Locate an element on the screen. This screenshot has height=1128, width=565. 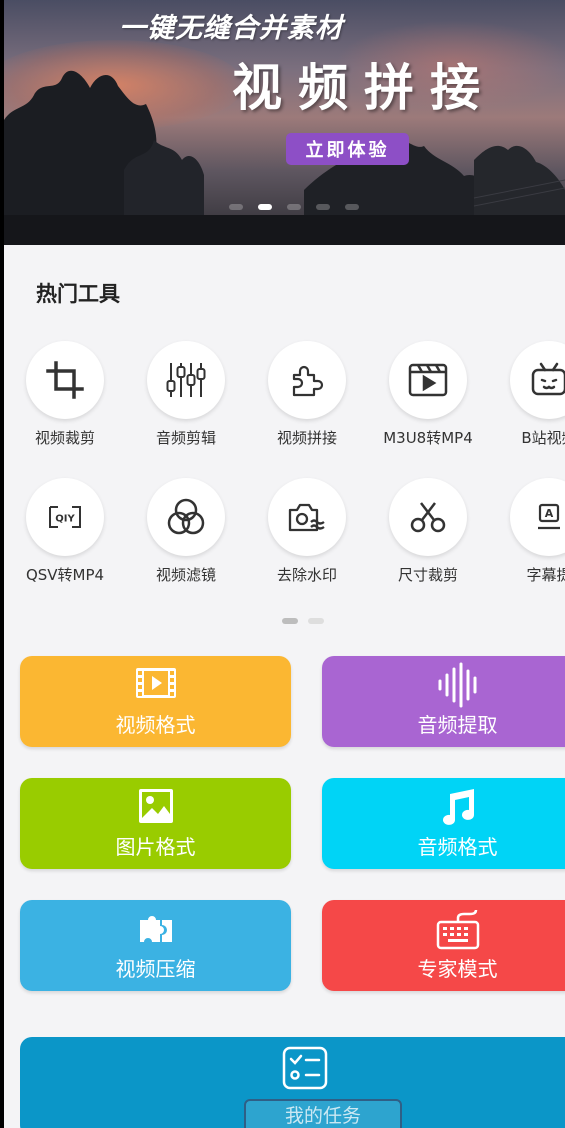
my-tasks-card: 我的任务 is located at coordinates (292, 1082).